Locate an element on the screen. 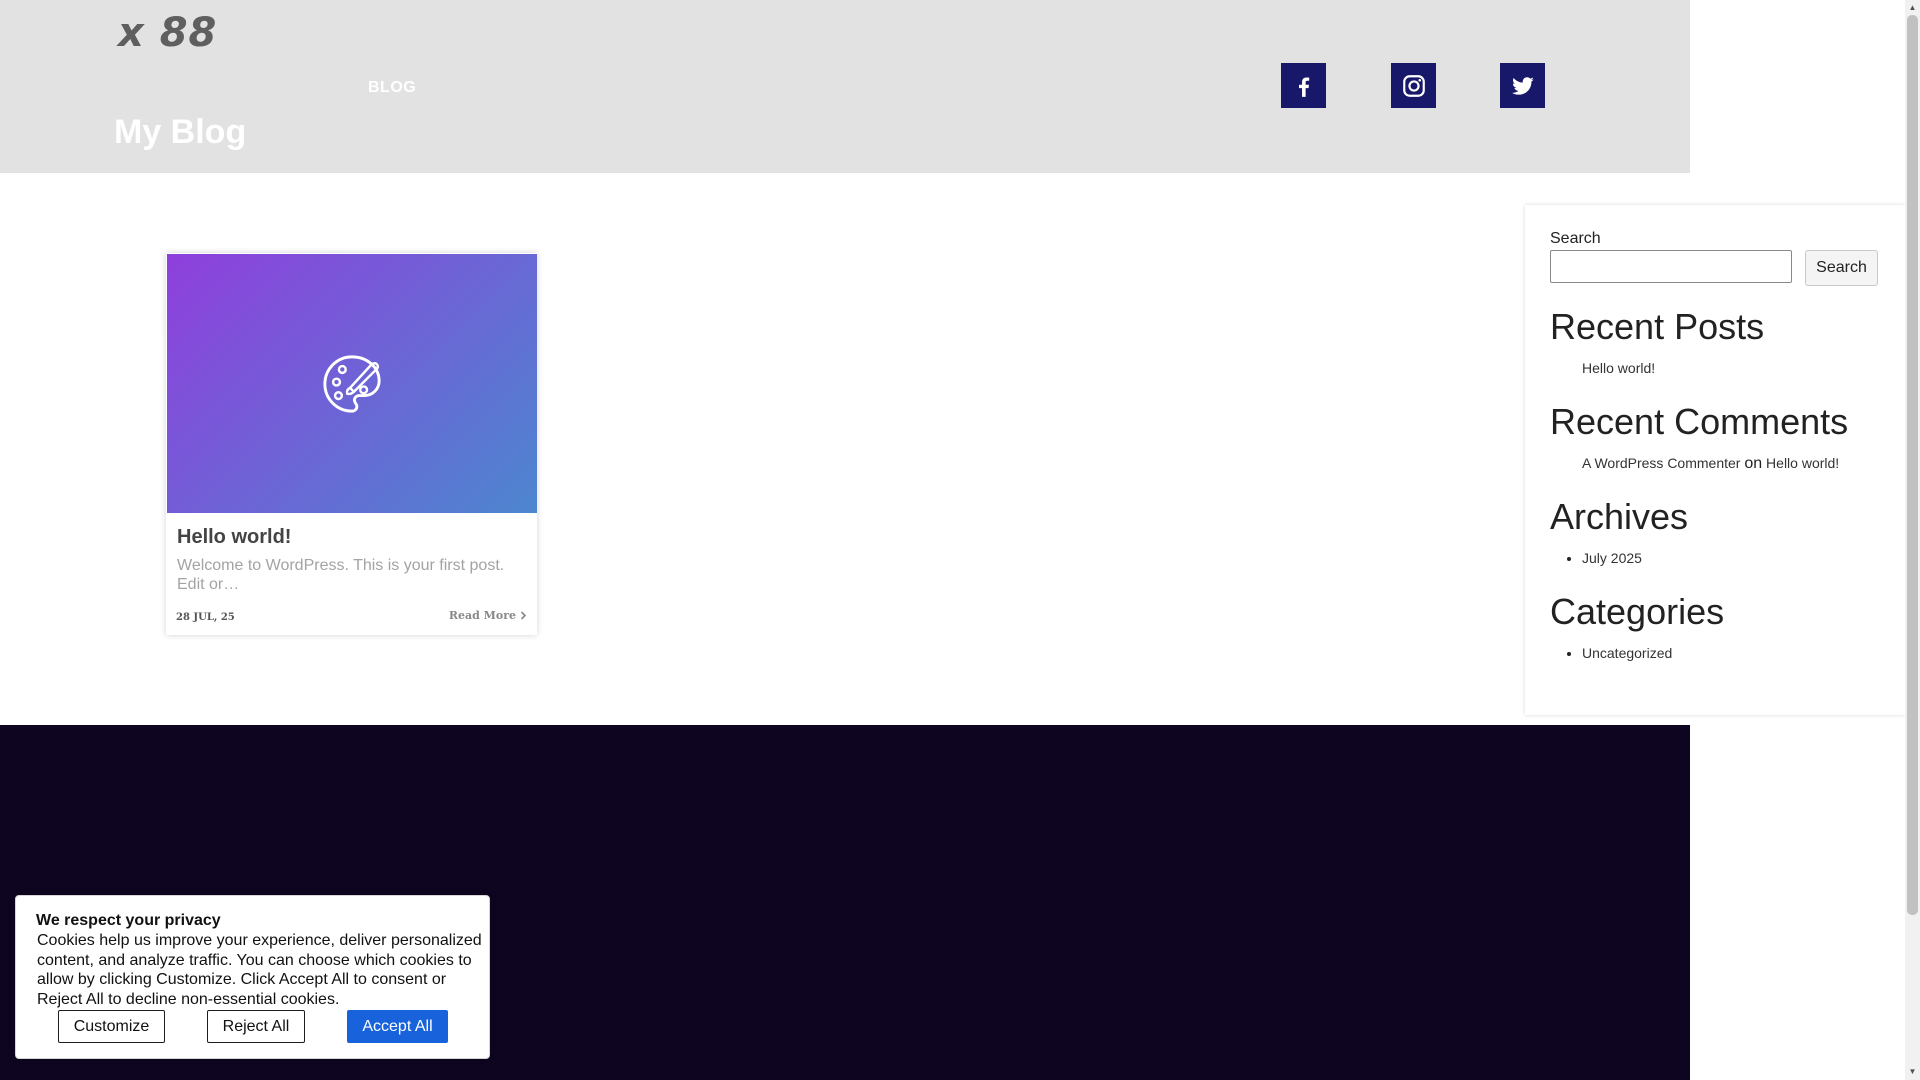  comment-author-link: A WordPress Commenter is located at coordinates (1661, 463).